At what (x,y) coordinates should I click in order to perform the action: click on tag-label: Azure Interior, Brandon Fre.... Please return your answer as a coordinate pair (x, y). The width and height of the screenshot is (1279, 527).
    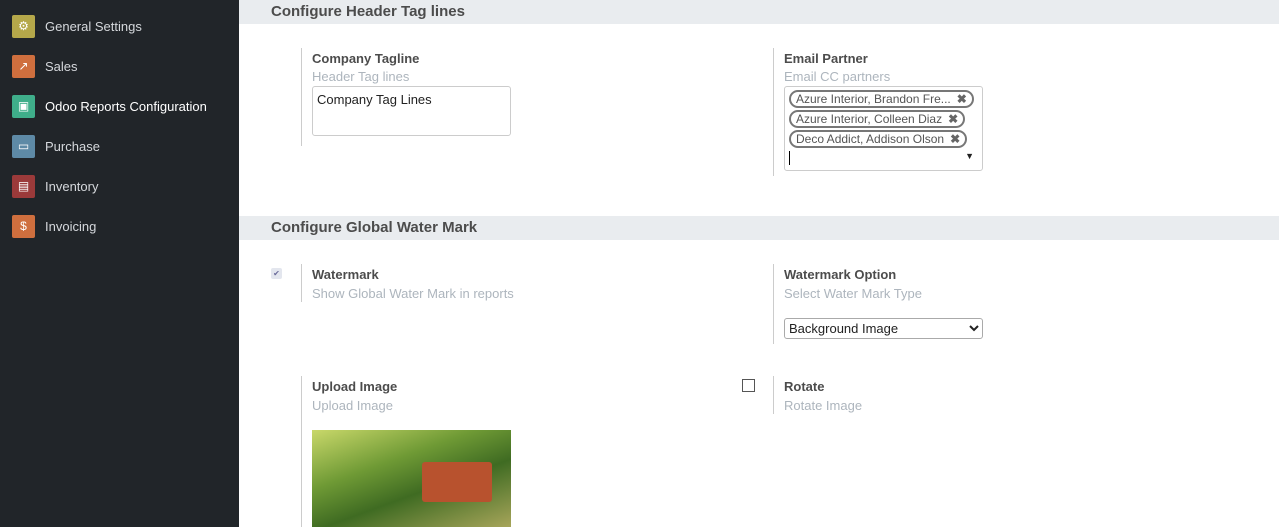
    Looking at the image, I should click on (873, 99).